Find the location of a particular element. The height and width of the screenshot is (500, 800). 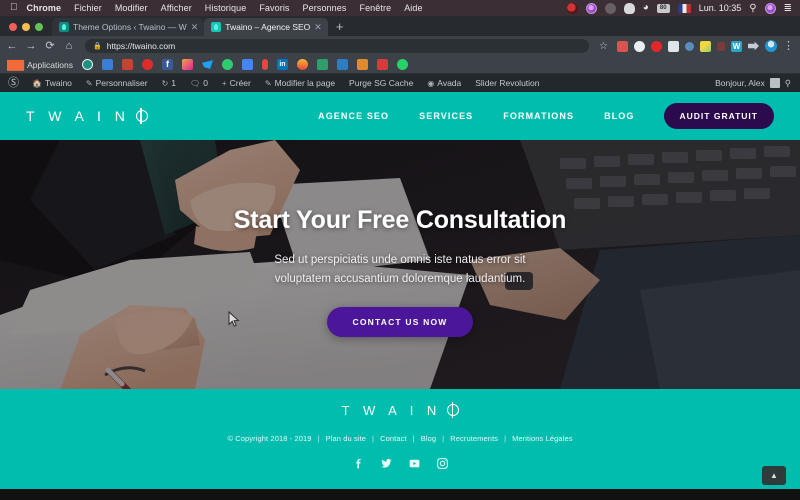

bookmark-icon-red is located at coordinates (147, 64).